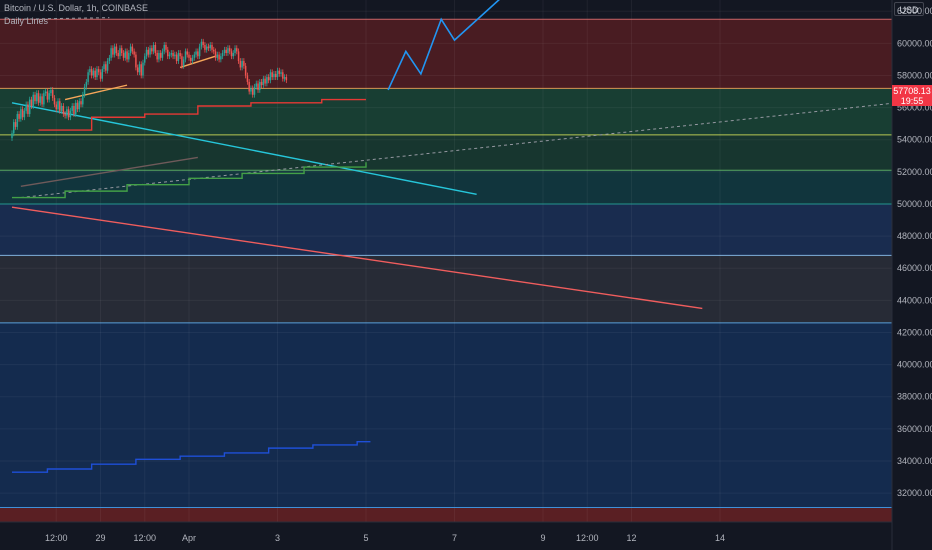  What do you see at coordinates (914, 461) in the screenshot?
I see `price-tick-label: 34000.00` at bounding box center [914, 461].